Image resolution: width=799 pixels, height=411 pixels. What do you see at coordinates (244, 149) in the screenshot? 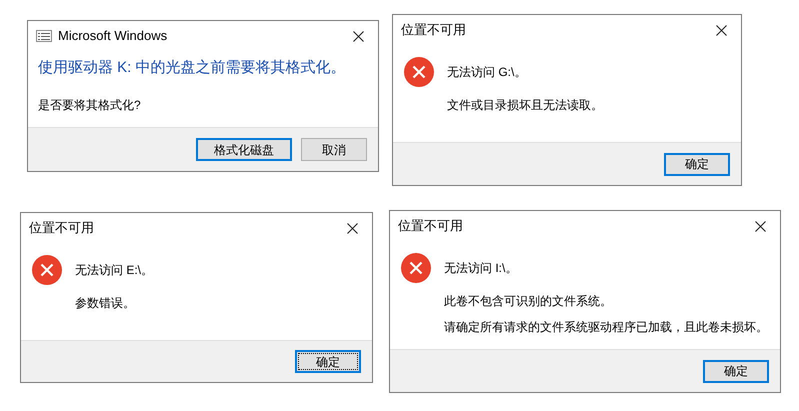
I see `dialog-button: 格式化磁盘` at bounding box center [244, 149].